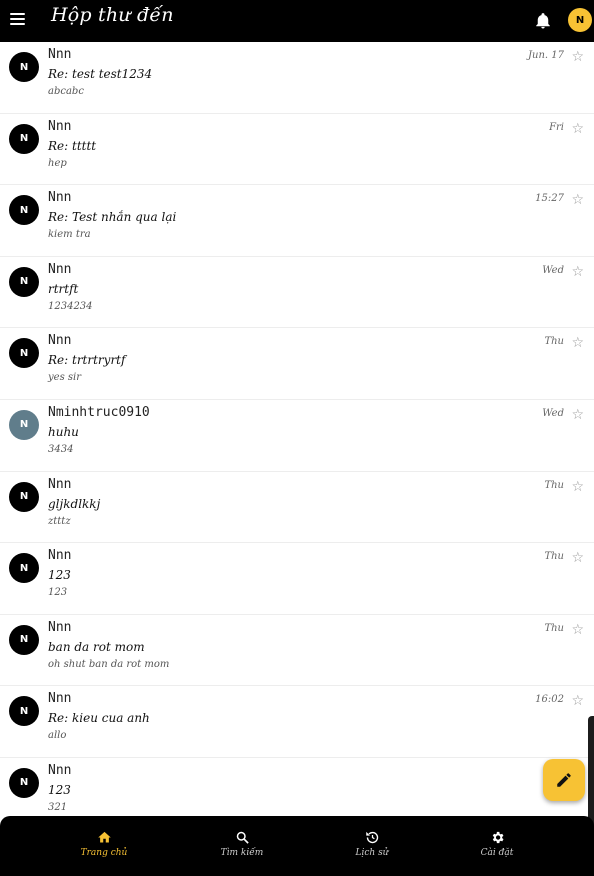  Describe the element at coordinates (297, 508) in the screenshot. I see `email-row: N Nnn gljkdlkkj ztttz Thu ☆` at that location.